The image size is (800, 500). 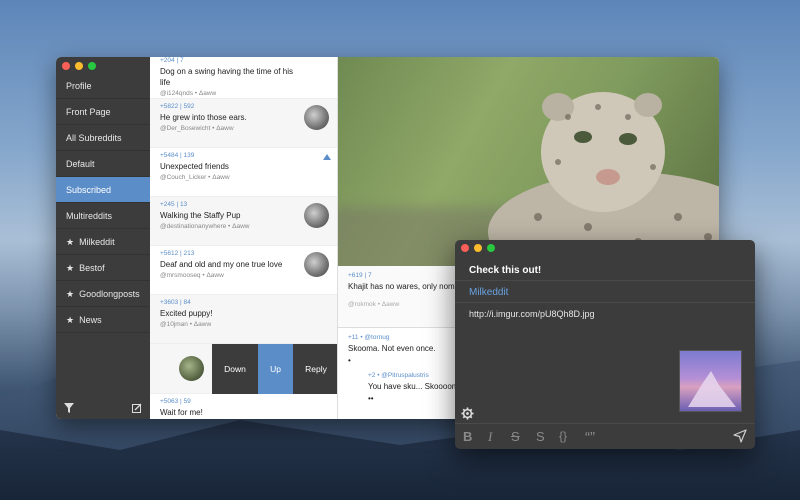 I want to click on post-score: +5822 | 592, so click(x=177, y=106).